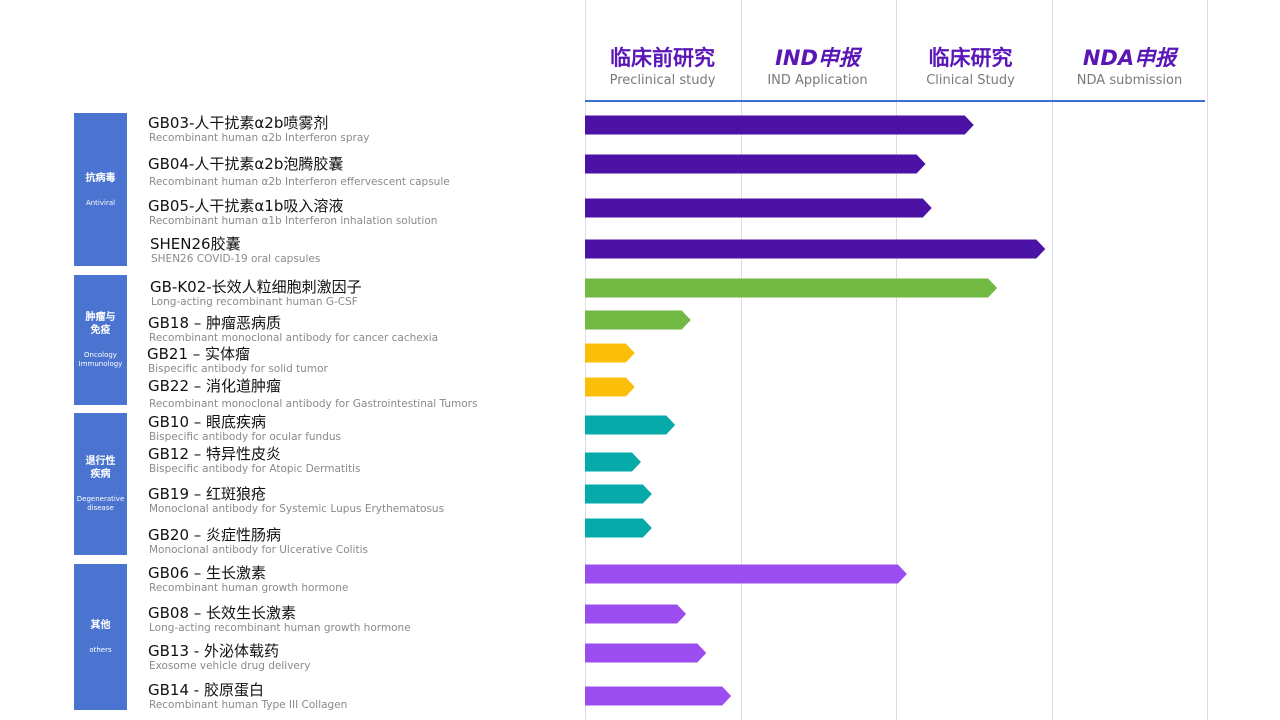 This screenshot has height=720, width=1280. I want to click on drug-name-en: Recombinant human α2b Interferon spray, so click(259, 138).